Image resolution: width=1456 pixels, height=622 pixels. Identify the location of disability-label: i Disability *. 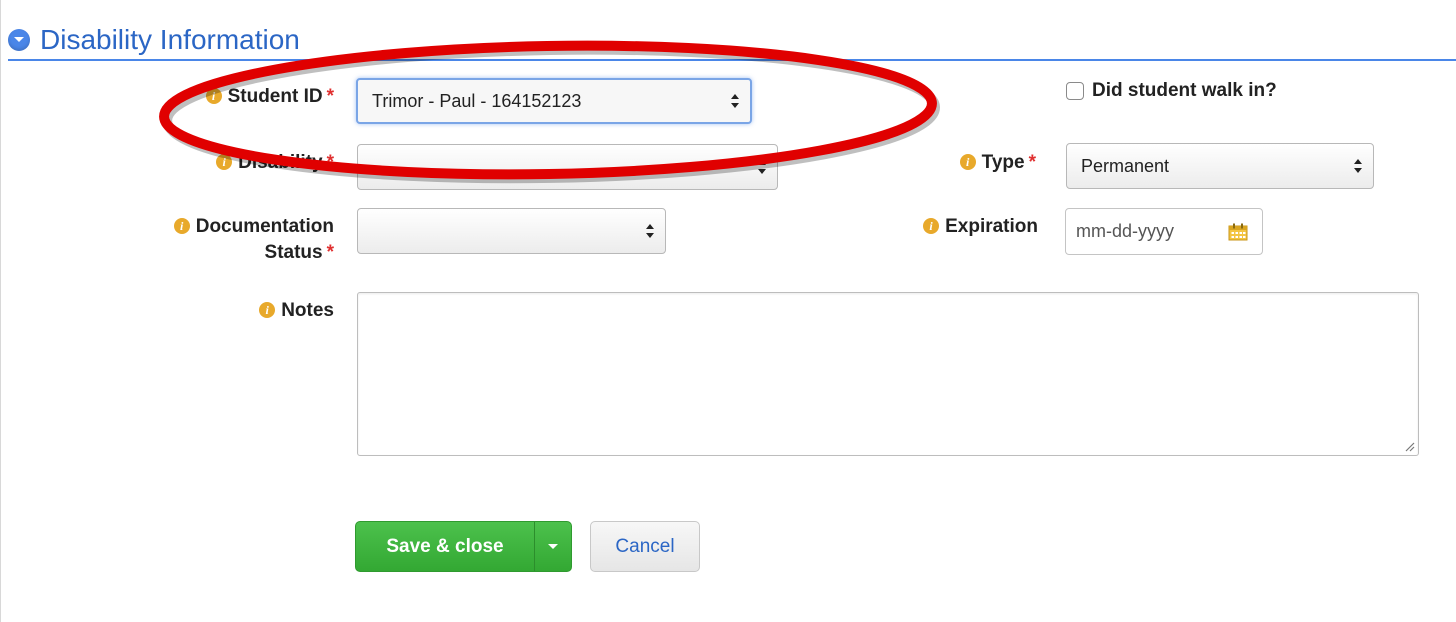
(275, 163).